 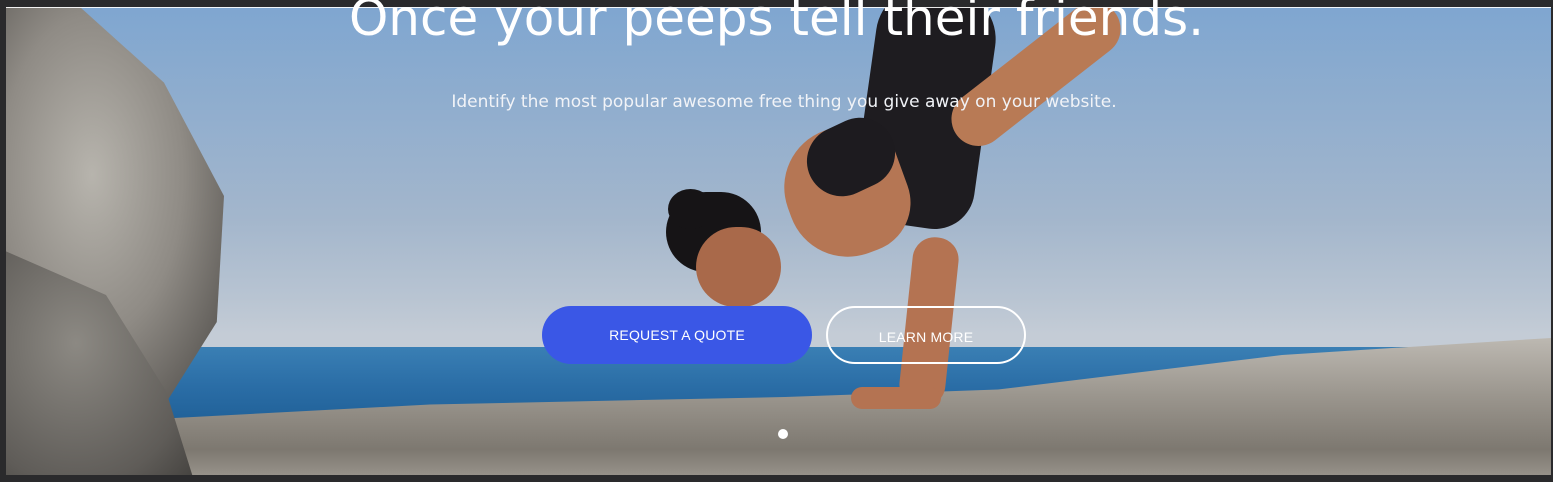 I want to click on carousel-dot-active, so click(x=783, y=434).